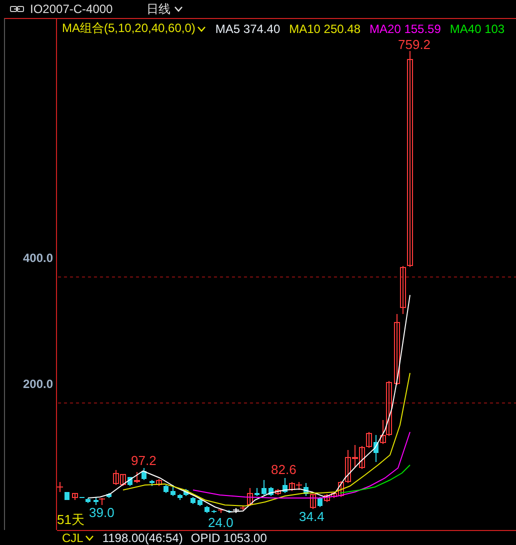 The height and width of the screenshot is (545, 516). Describe the element at coordinates (143, 461) in the screenshot. I see `price-label: 97.2` at that location.